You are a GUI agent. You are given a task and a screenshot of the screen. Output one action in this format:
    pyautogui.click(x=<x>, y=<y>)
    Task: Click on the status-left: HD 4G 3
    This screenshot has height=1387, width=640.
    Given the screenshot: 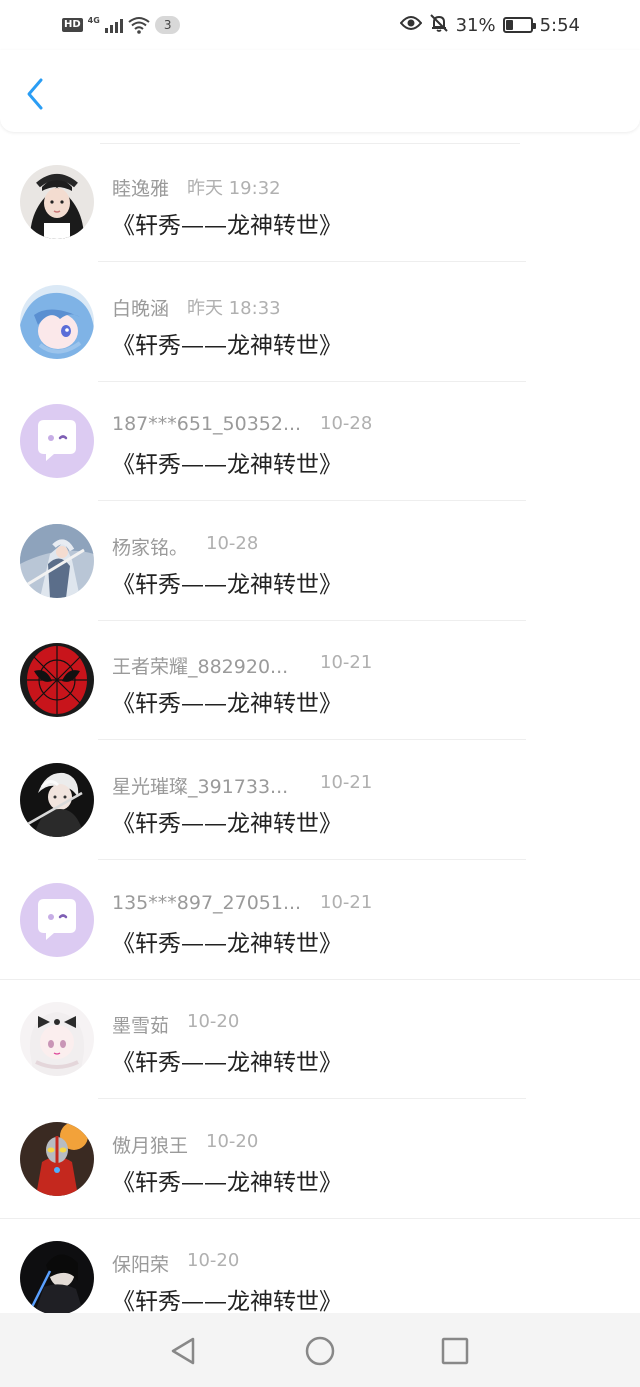 What is the action you would take?
    pyautogui.click(x=121, y=25)
    